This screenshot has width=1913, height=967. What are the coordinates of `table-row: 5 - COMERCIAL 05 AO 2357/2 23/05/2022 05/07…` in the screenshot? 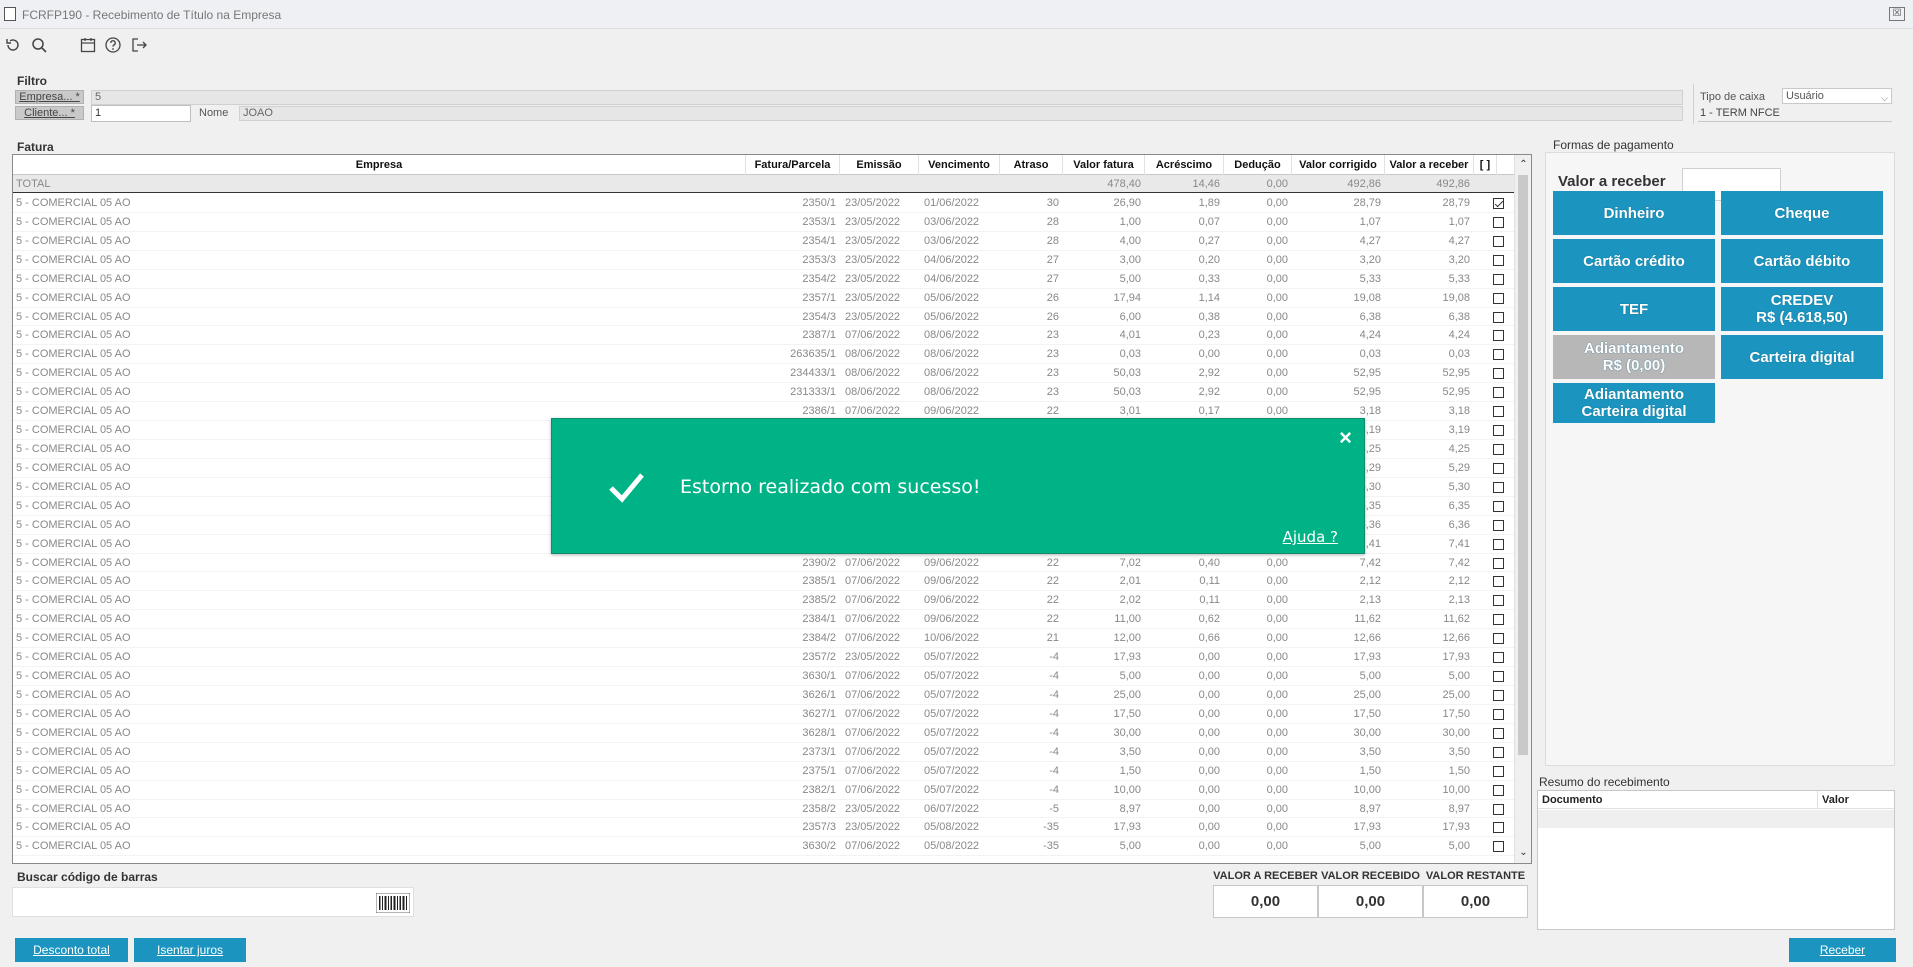 It's located at (763, 658).